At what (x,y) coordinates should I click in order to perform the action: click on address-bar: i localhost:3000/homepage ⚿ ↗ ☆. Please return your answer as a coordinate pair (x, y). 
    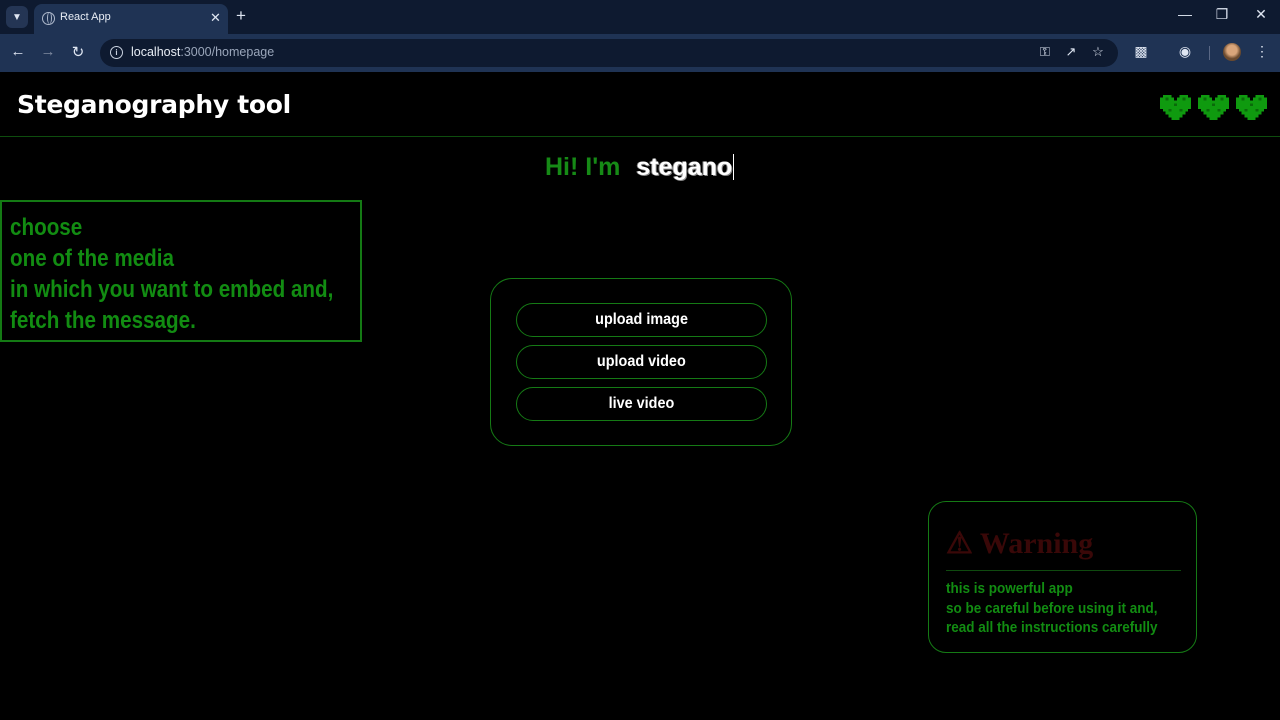
    Looking at the image, I should click on (609, 53).